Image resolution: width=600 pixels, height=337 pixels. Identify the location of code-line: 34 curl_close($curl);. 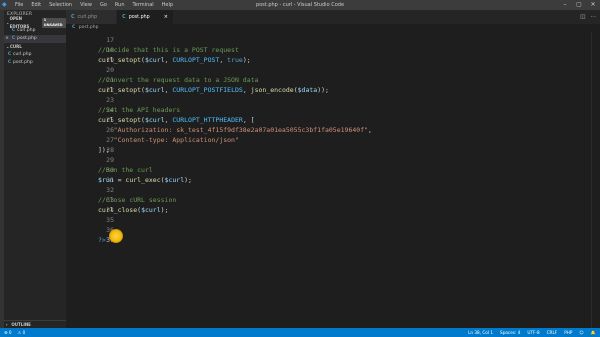
(333, 210).